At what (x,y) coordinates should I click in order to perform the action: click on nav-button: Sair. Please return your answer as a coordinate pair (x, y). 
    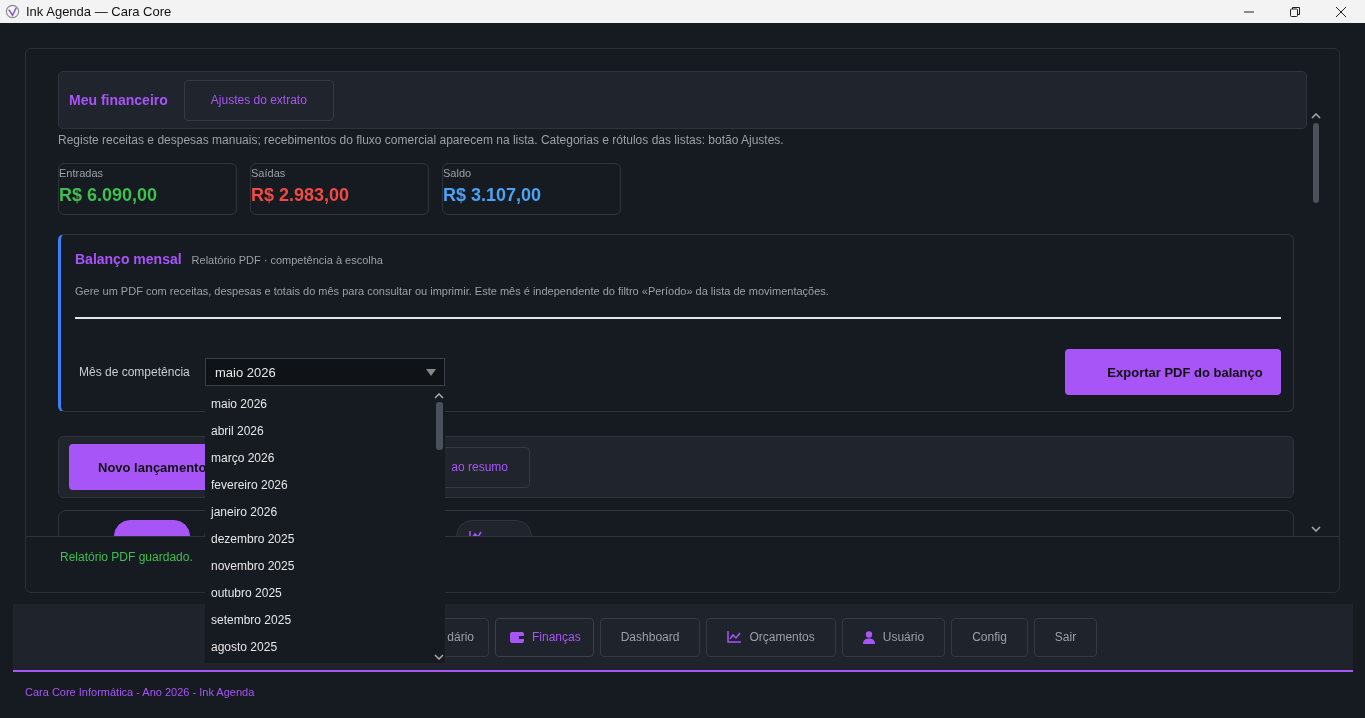
    Looking at the image, I should click on (1065, 637).